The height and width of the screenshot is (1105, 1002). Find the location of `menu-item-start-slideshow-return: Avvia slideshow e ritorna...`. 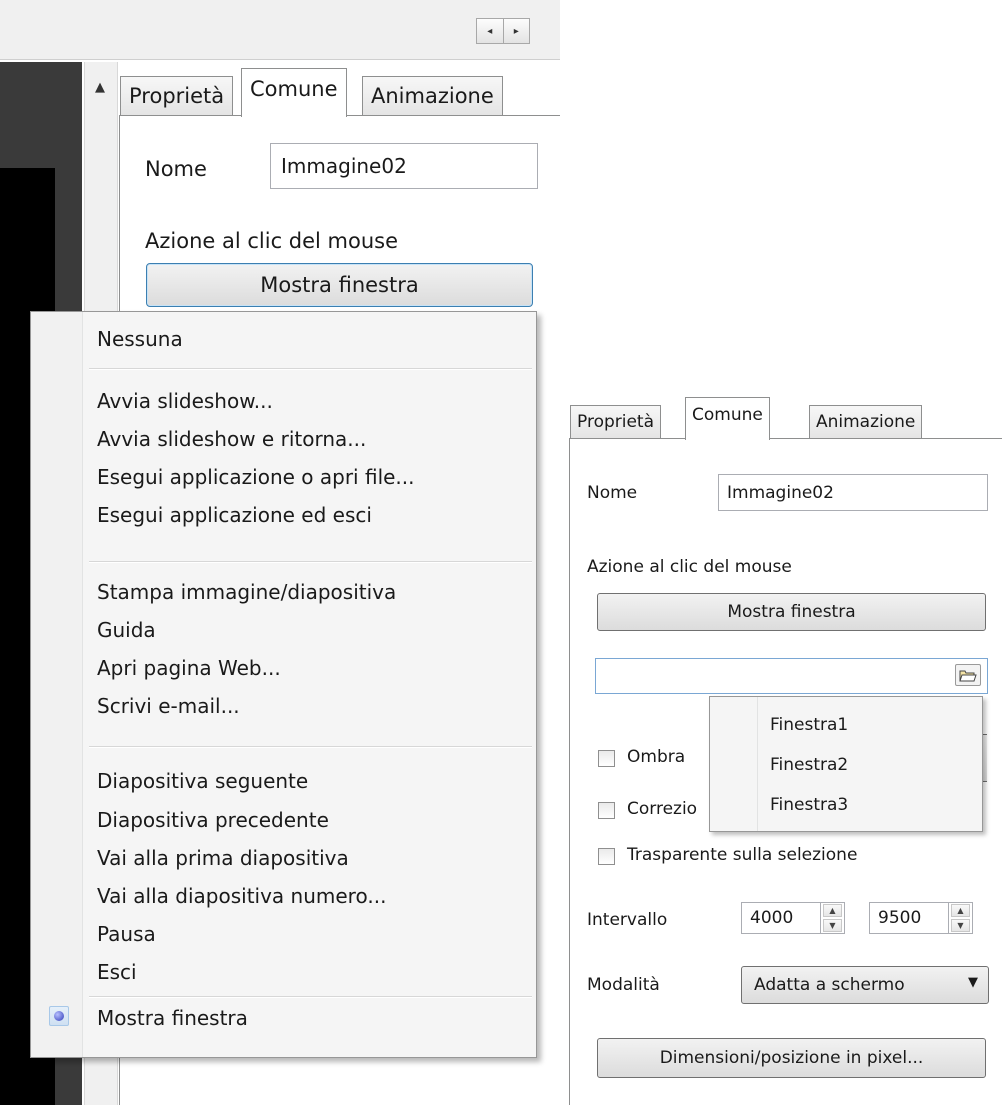

menu-item-start-slideshow-return: Avvia slideshow e ritorna... is located at coordinates (231, 439).